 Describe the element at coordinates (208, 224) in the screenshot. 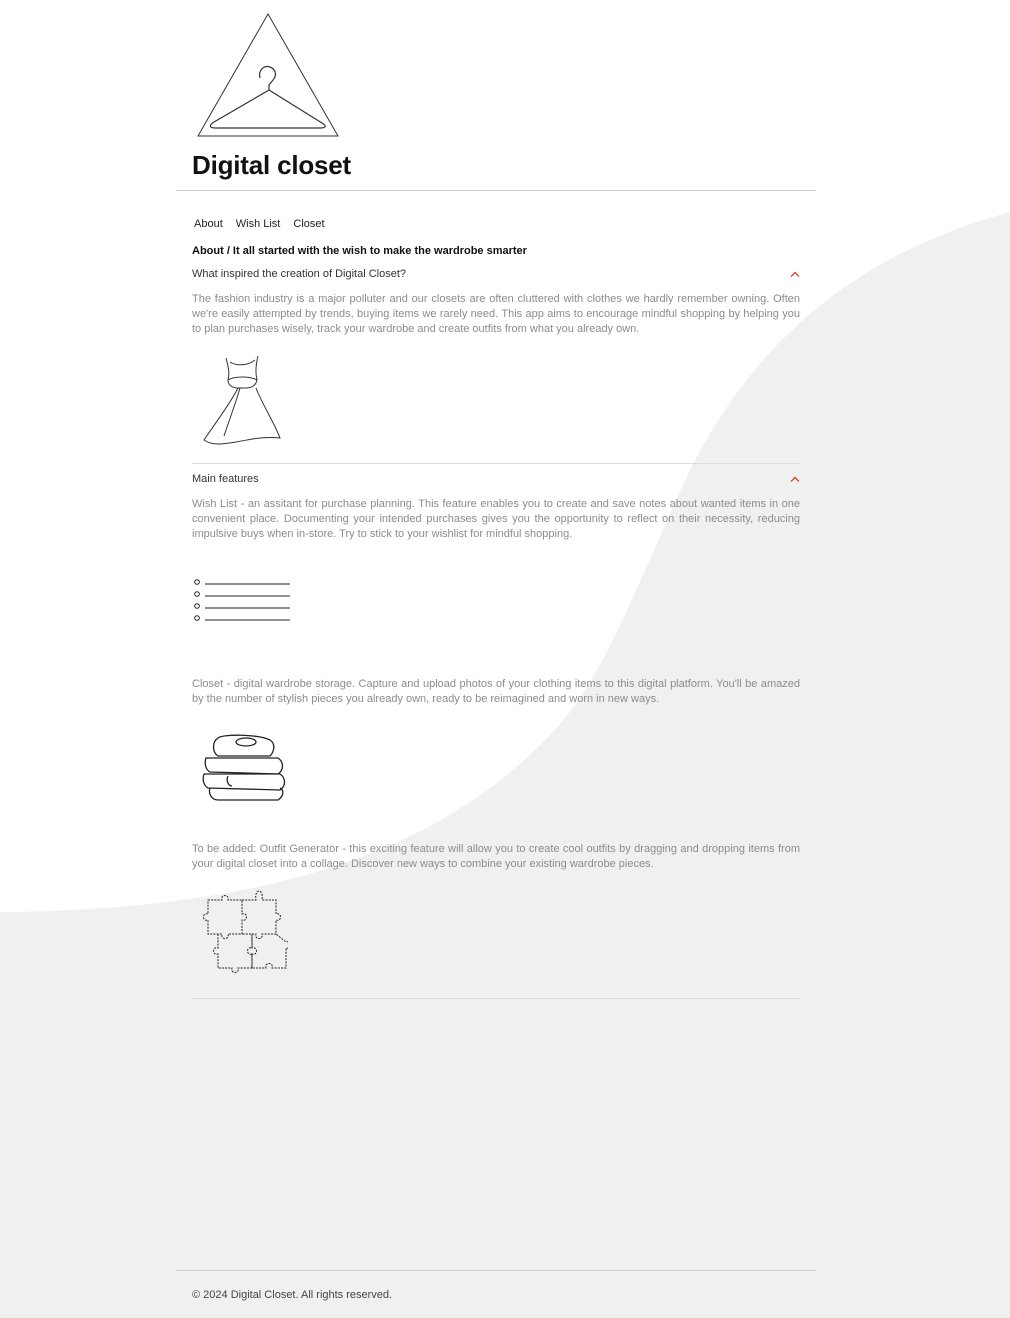

I see `nav-link-about: About` at that location.